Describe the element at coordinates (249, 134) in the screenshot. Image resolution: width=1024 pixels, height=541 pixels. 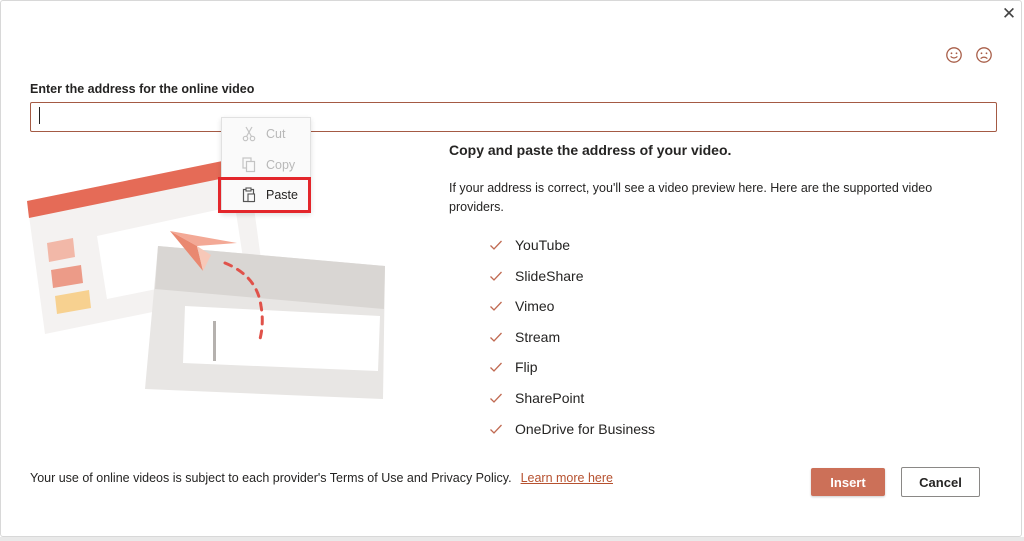
I see `scissors-icon` at that location.